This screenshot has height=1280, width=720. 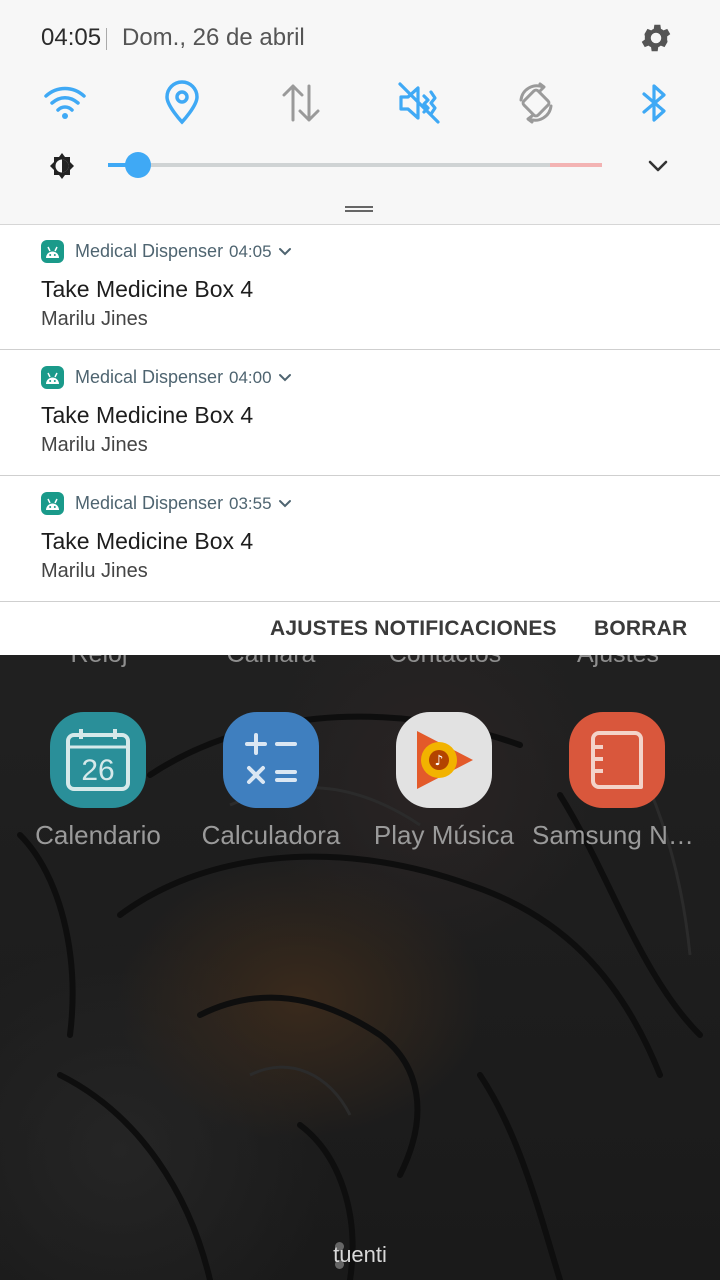 I want to click on wifi-icon, so click(x=65, y=103).